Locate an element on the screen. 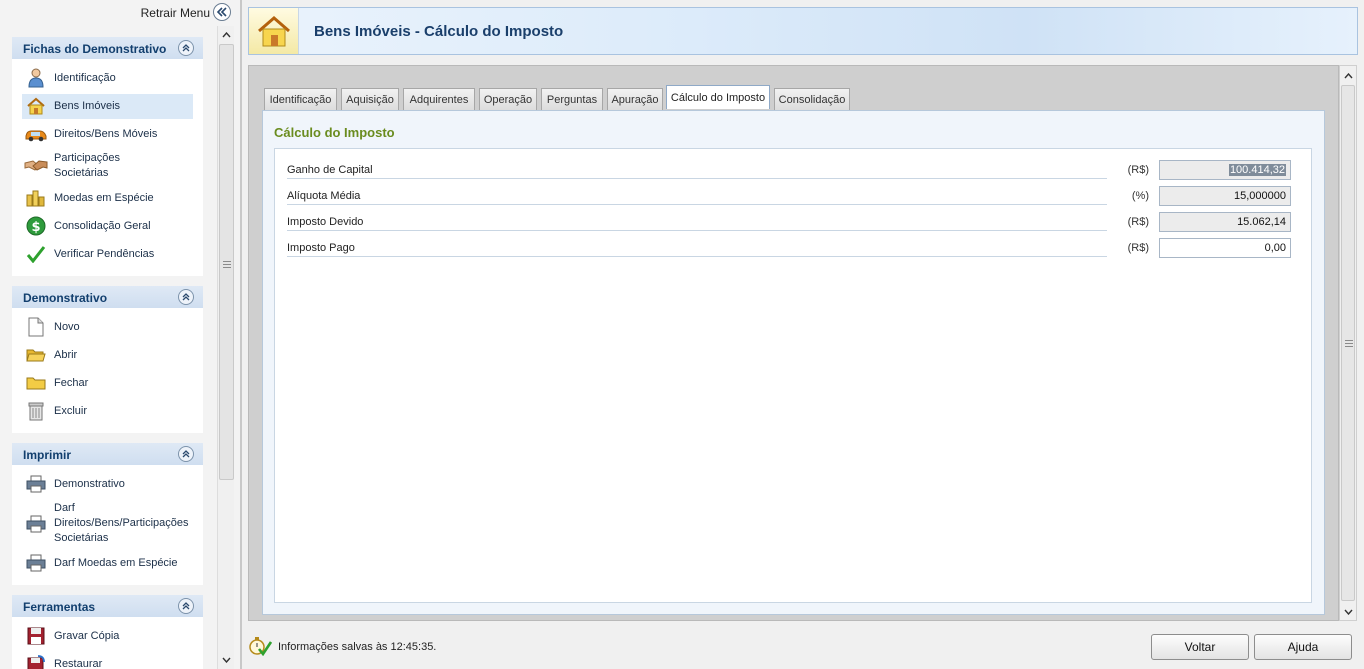 Image resolution: width=1364 pixels, height=669 pixels. menu-item-darf-moedas: Darf Moedas em Espécie is located at coordinates (107, 563).